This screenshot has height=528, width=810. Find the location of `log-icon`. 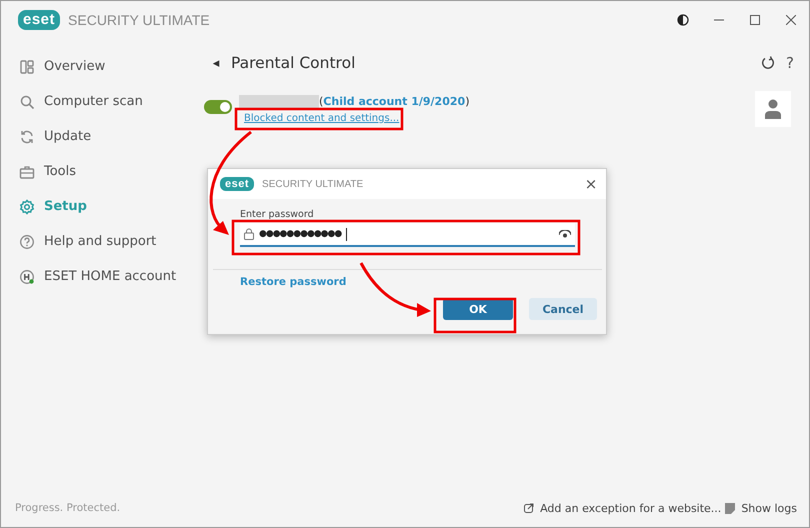

log-icon is located at coordinates (730, 508).